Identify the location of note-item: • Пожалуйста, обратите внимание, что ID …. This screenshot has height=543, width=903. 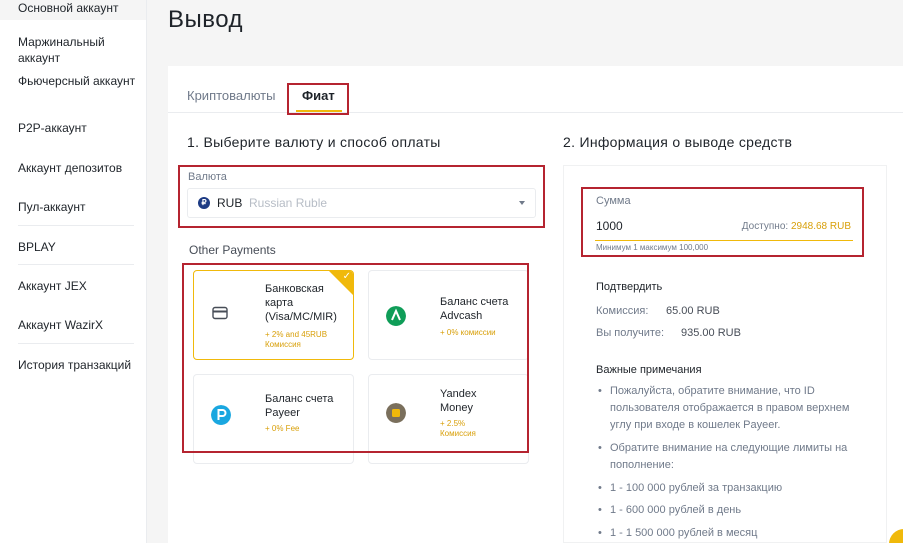
(729, 408).